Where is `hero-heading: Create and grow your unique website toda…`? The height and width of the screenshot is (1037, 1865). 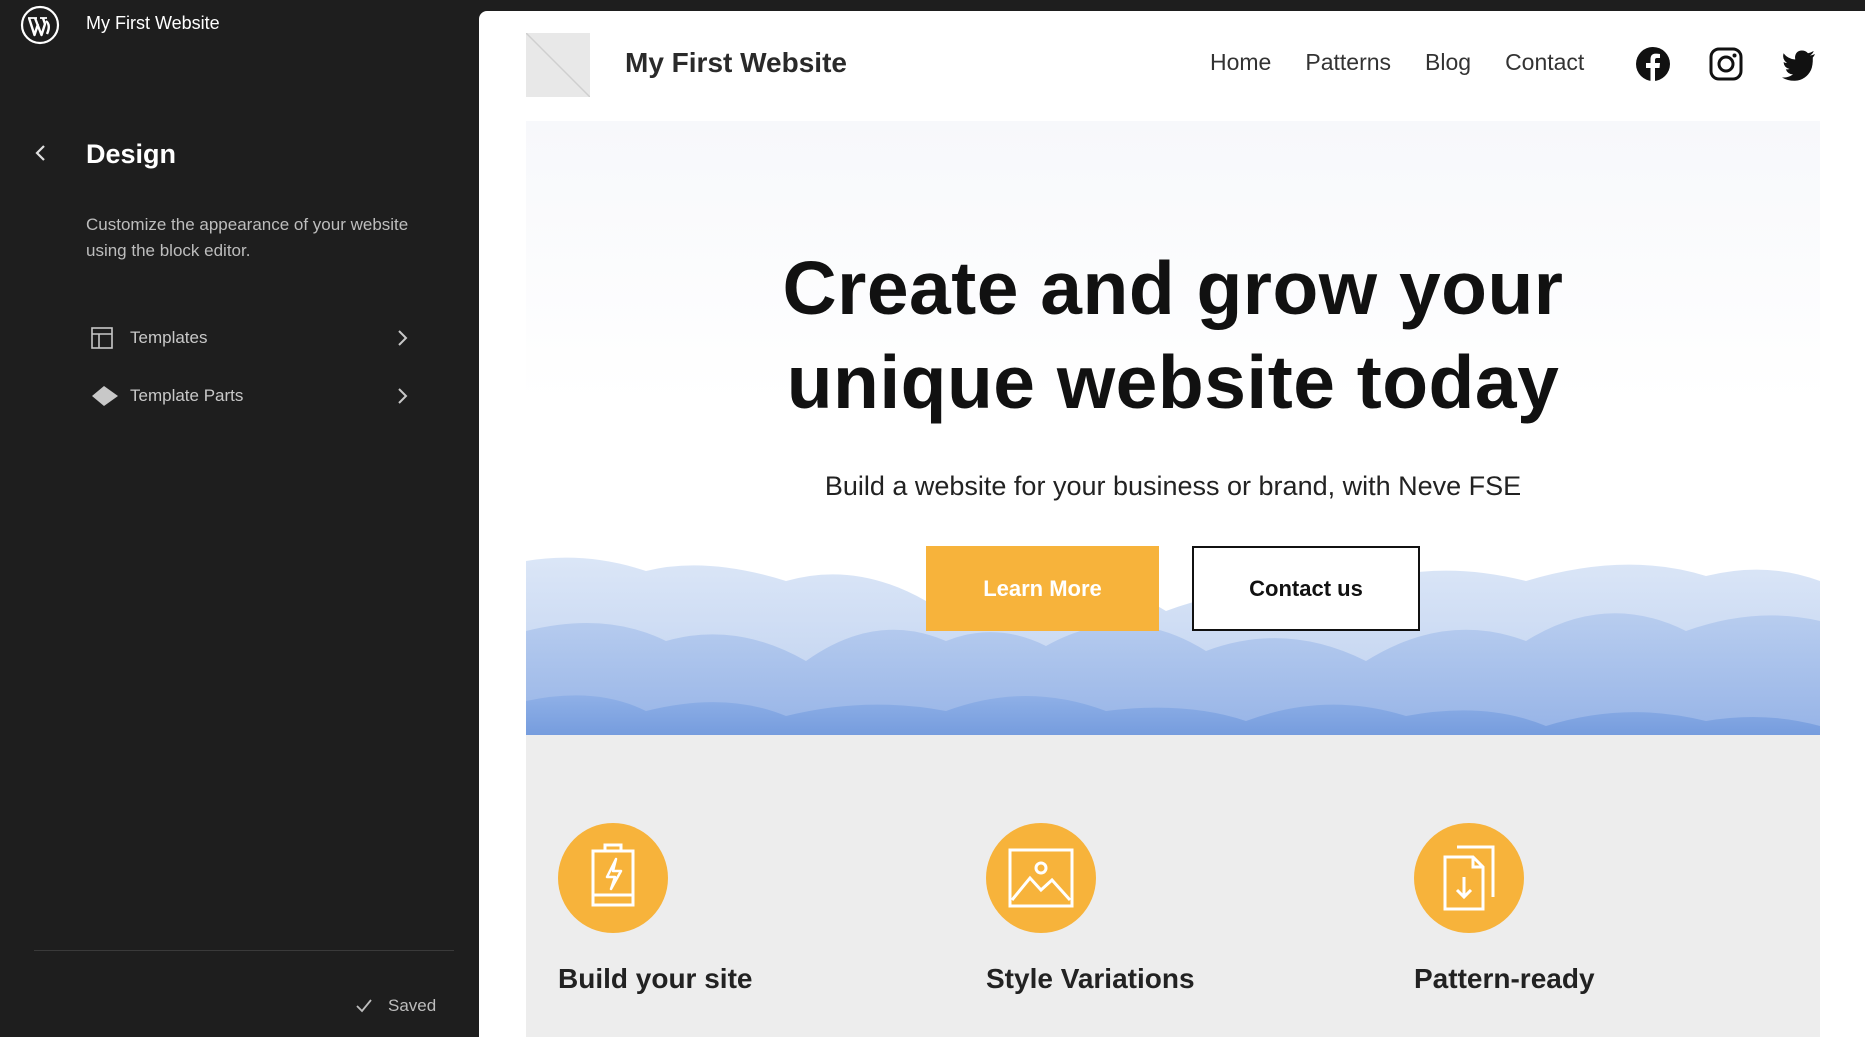 hero-heading: Create and grow your unique website toda… is located at coordinates (1173, 335).